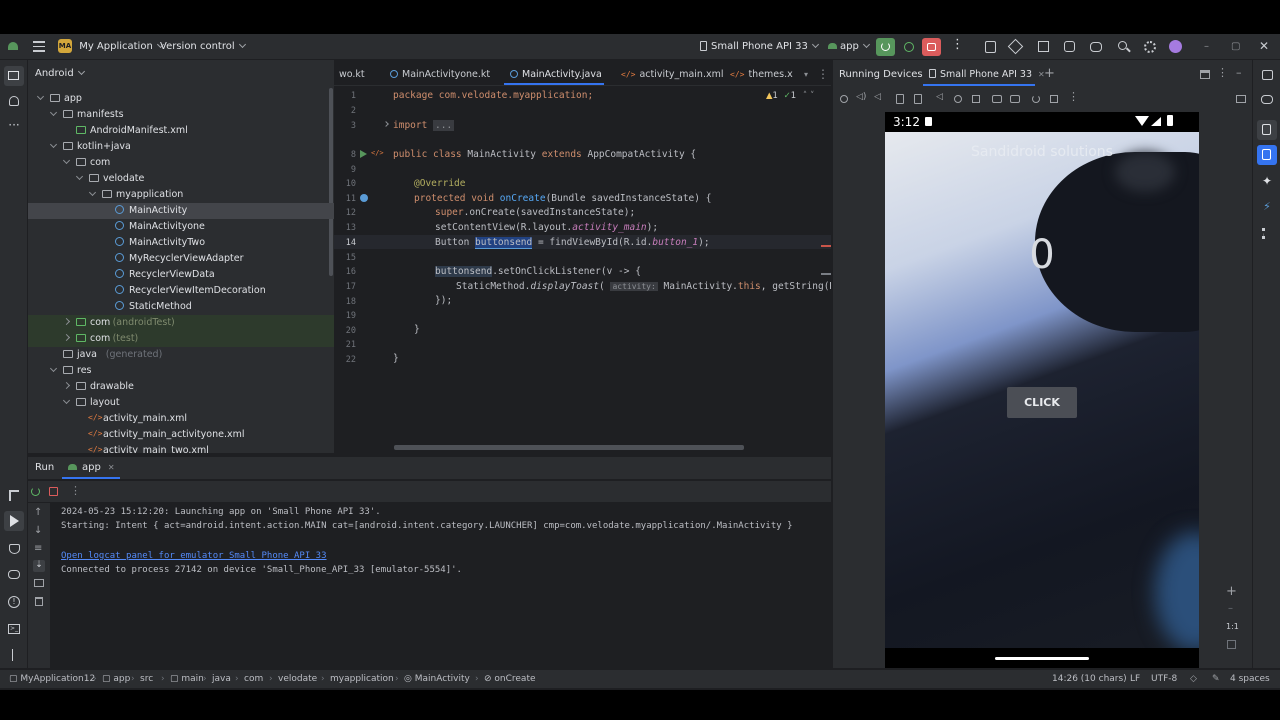  I want to click on more-actions-icon: ⋮, so click(957, 44).